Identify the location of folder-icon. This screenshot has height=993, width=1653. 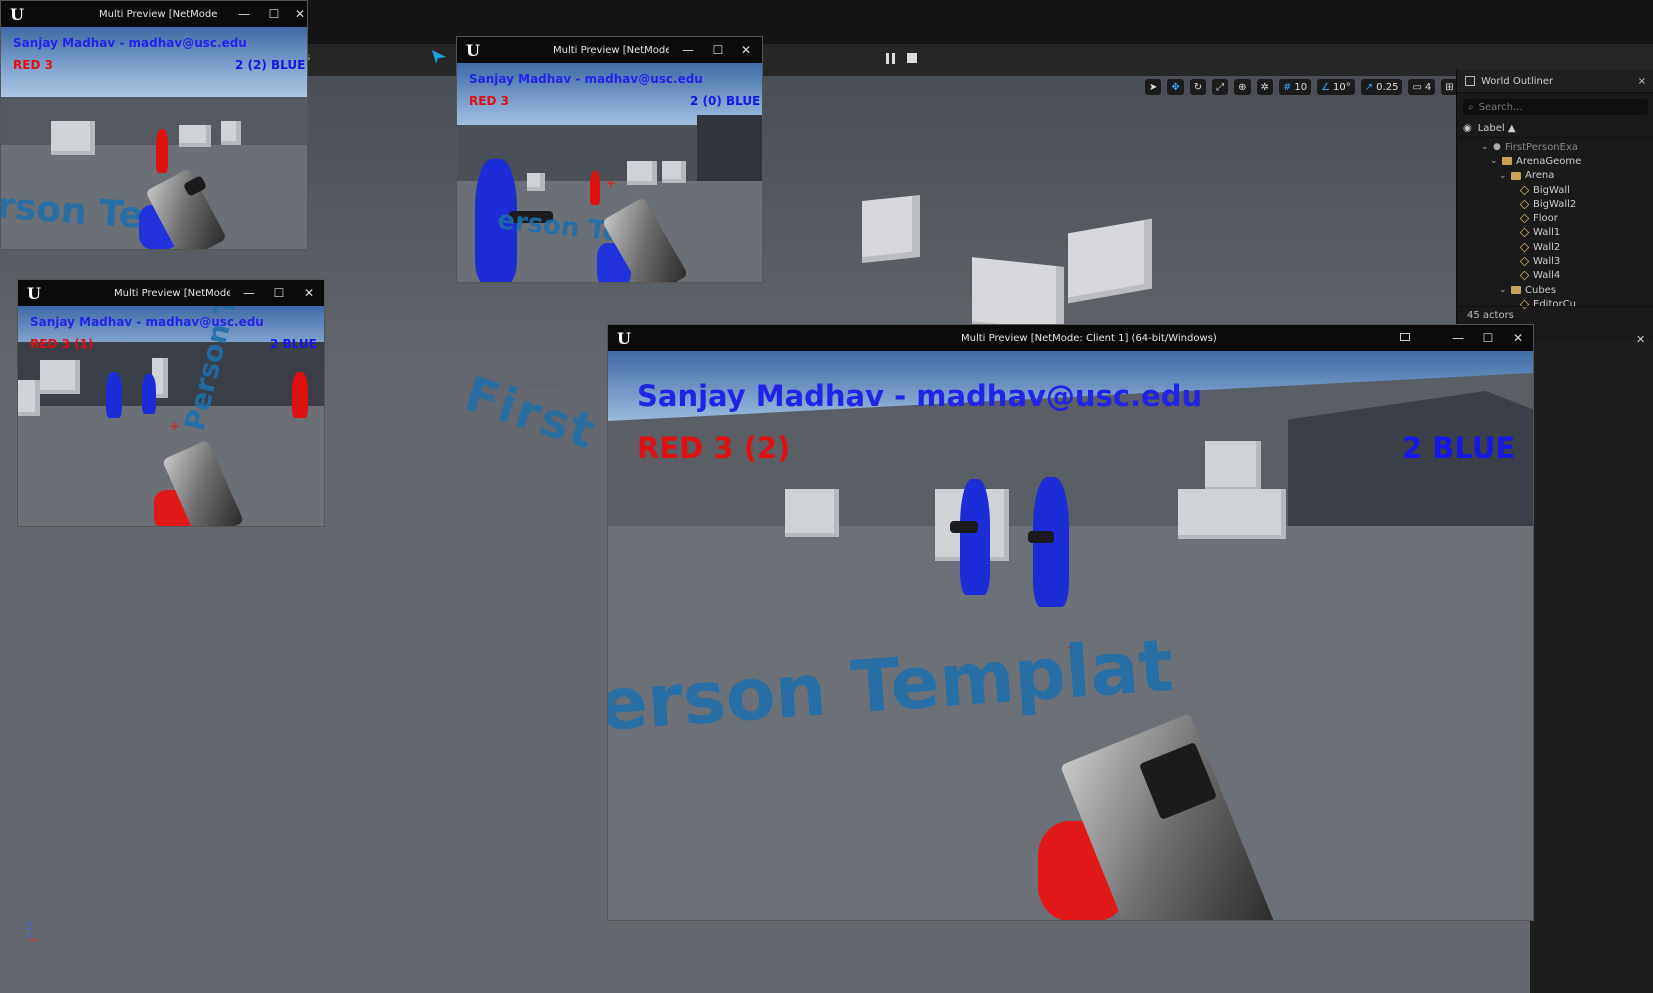
(1516, 290).